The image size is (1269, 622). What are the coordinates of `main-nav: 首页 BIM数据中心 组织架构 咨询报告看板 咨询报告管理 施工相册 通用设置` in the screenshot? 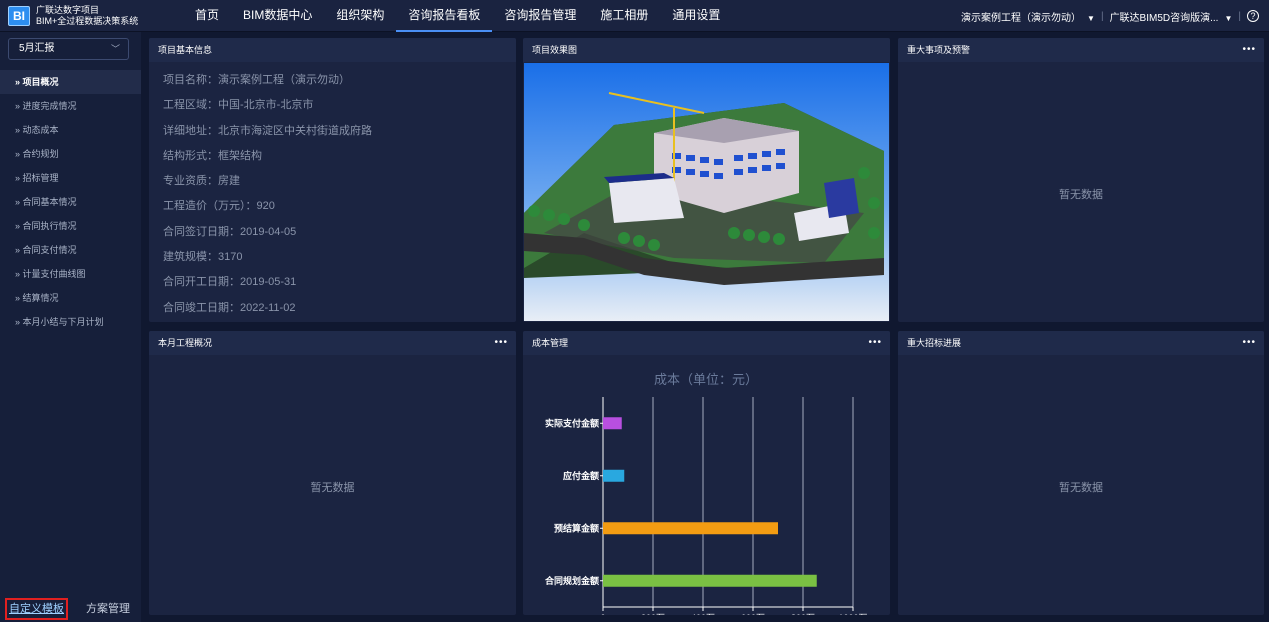 It's located at (457, 16).